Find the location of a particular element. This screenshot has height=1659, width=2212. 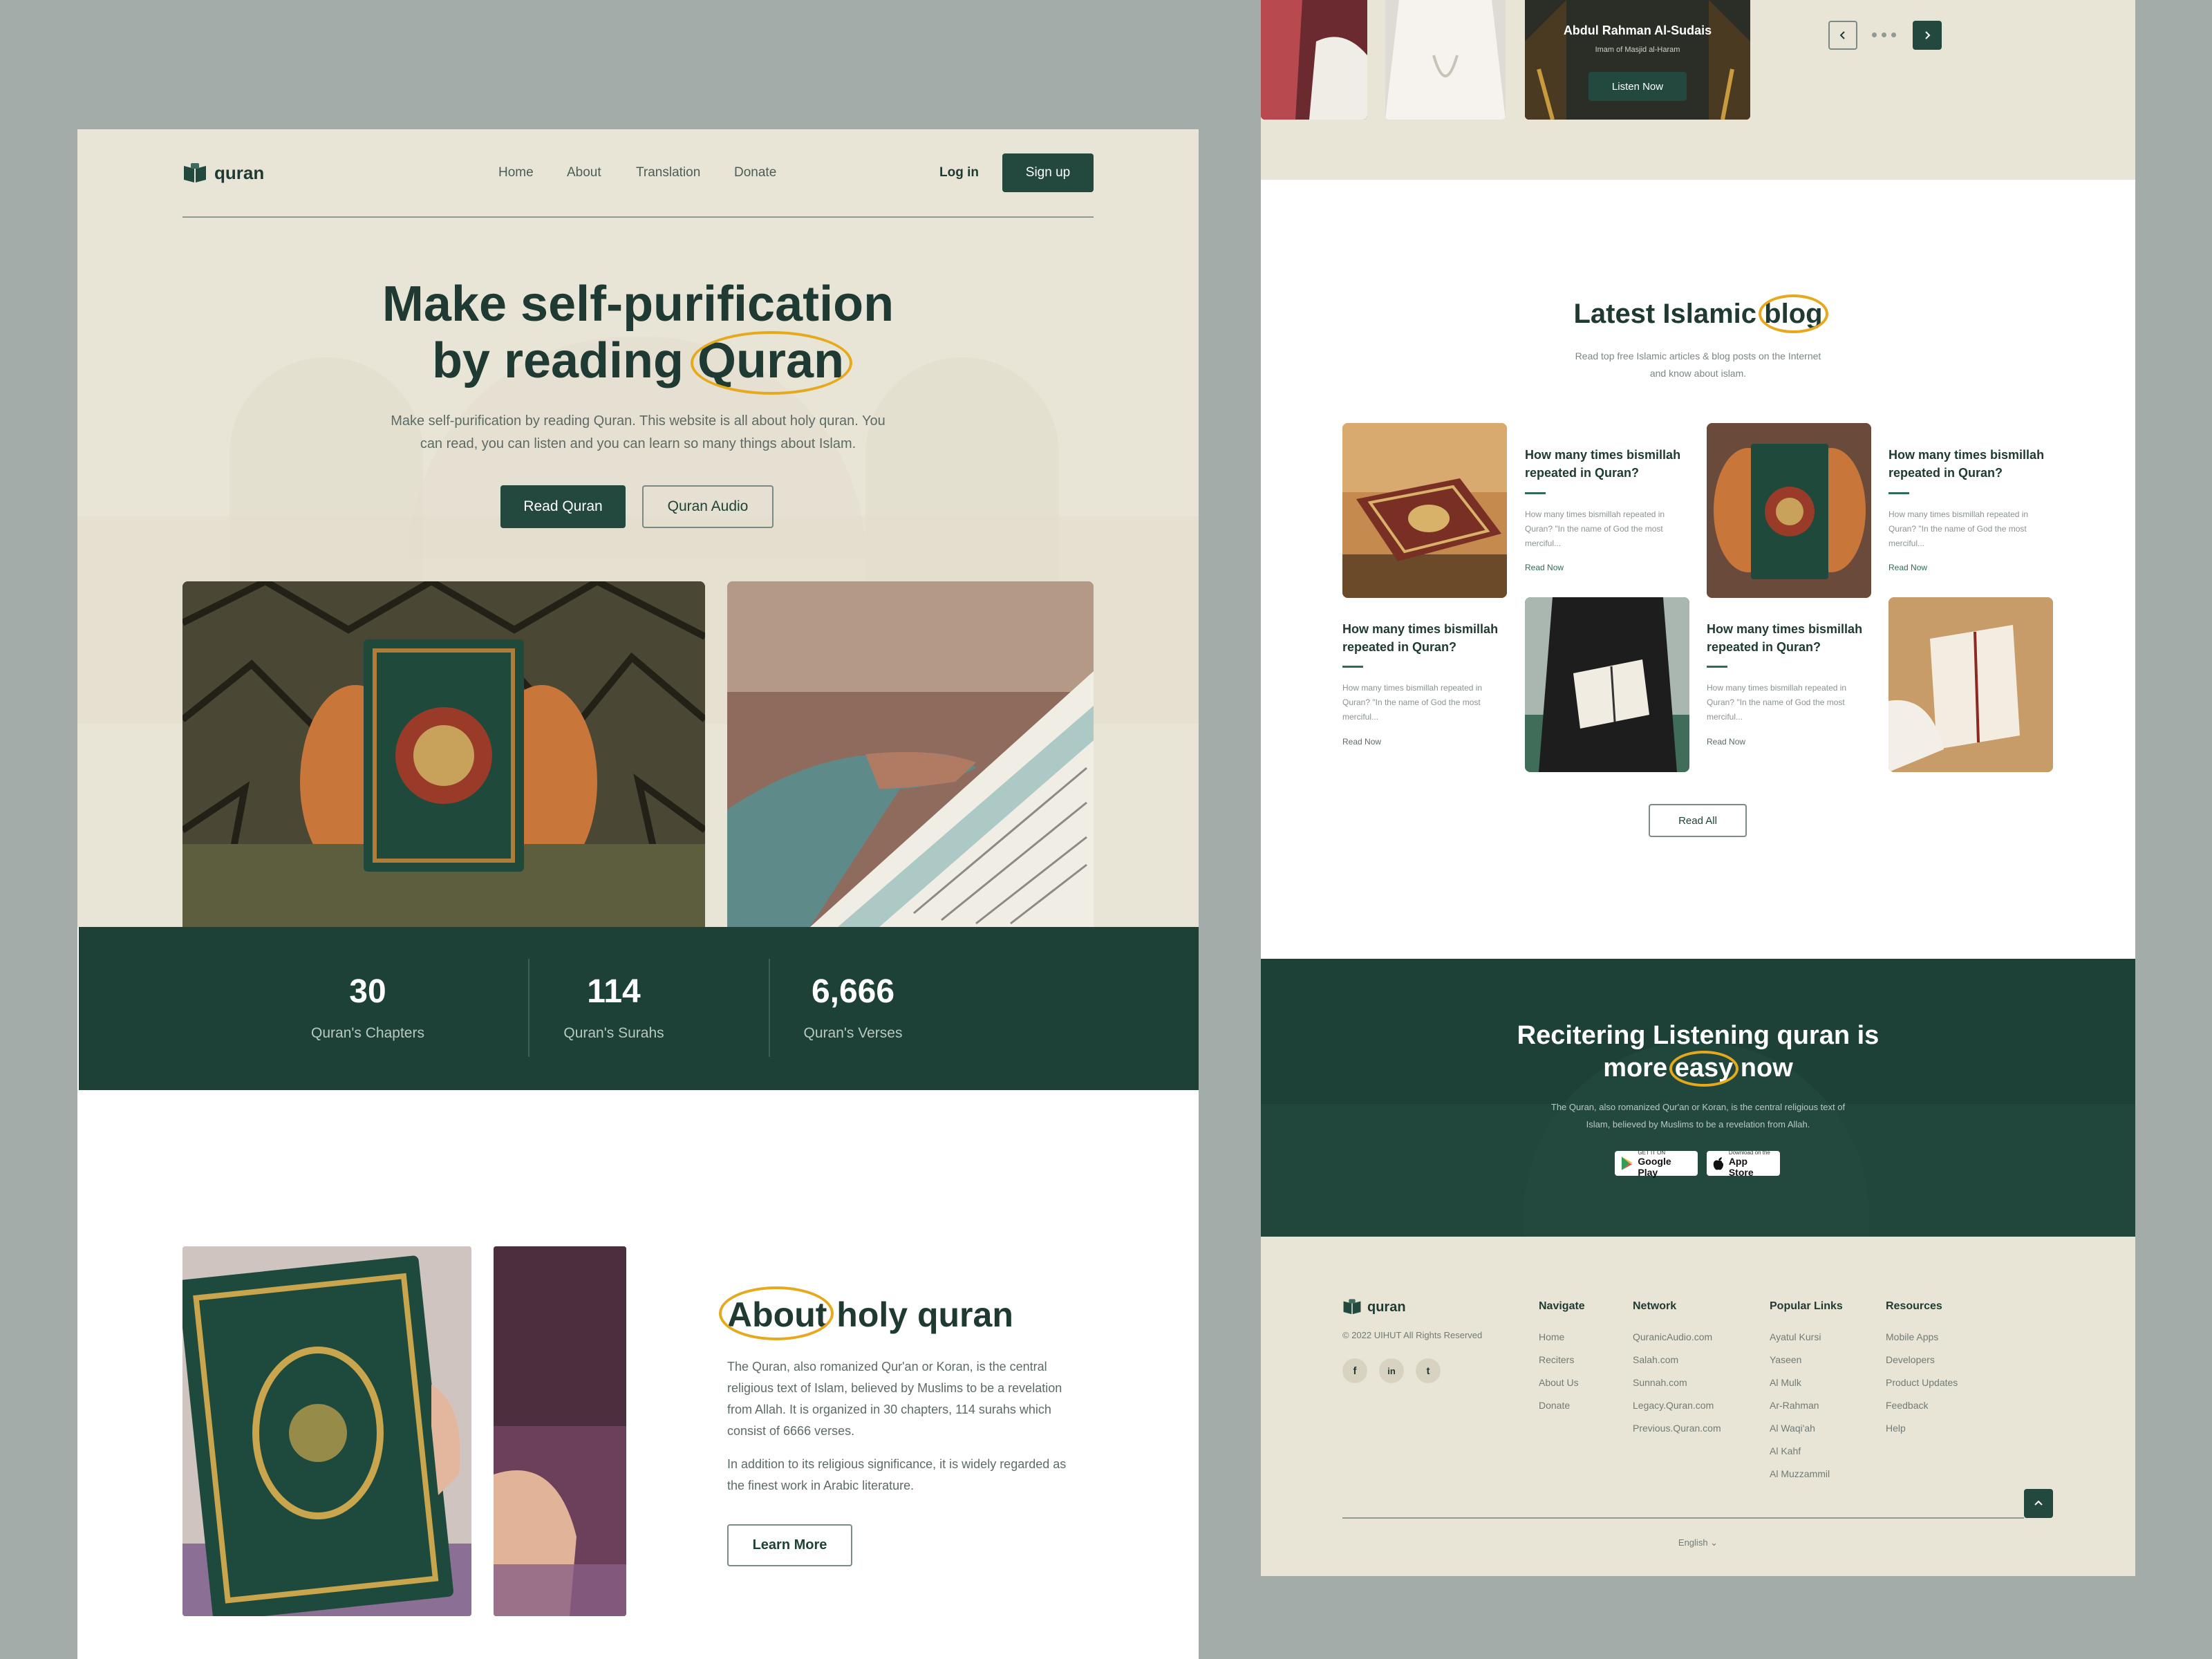

footer-link: Previous.Quran.com is located at coordinates (1677, 1428).